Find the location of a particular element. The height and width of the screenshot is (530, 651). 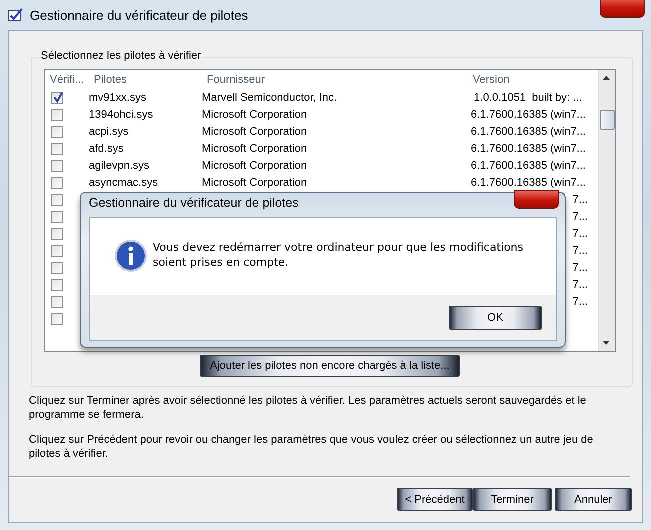

scroll-thumb is located at coordinates (607, 120).